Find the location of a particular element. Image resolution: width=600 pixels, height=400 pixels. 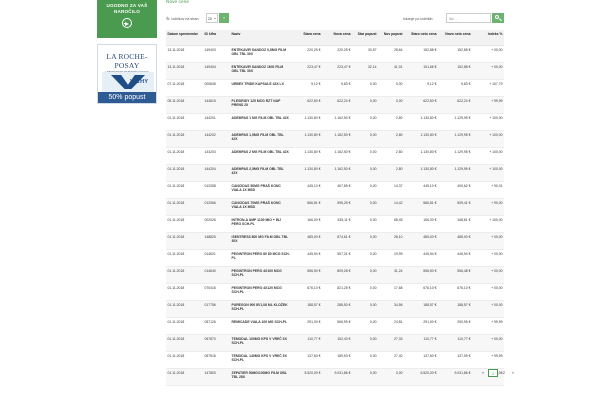

per-page-select: 20 is located at coordinates (212, 18).